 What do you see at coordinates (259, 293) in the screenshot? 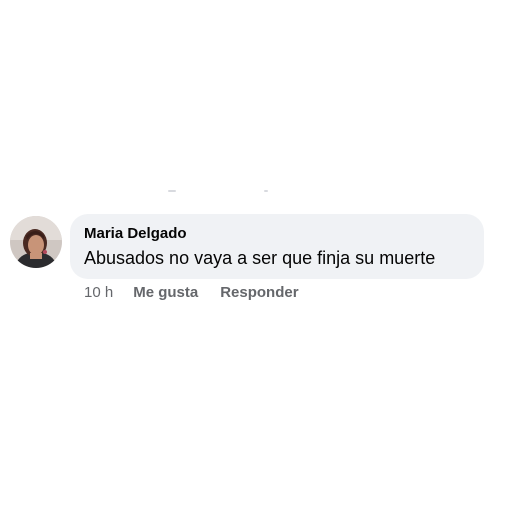
I see `reply-button: Responder` at bounding box center [259, 293].